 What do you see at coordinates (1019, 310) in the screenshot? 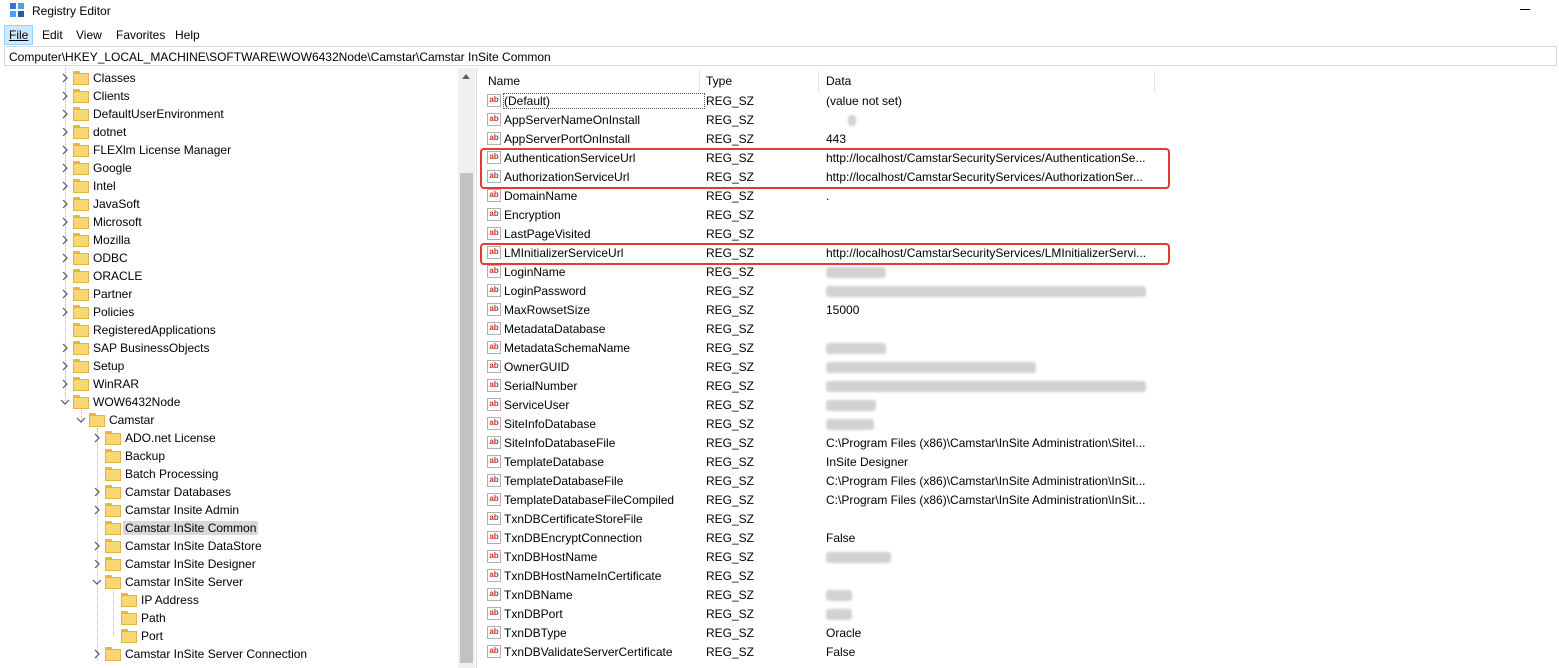
I see `value-row: ab MaxRowsetSize REG_SZ 15000` at bounding box center [1019, 310].